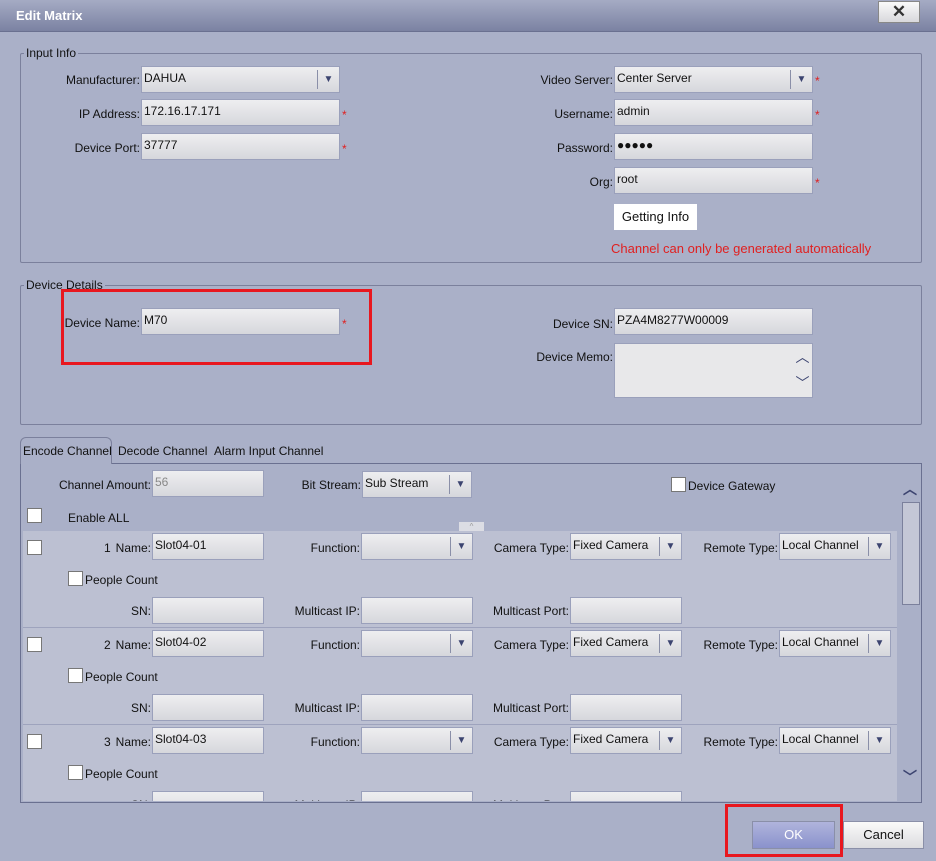  What do you see at coordinates (531, 645) in the screenshot?
I see `camera-type-label: Camera Type:` at bounding box center [531, 645].